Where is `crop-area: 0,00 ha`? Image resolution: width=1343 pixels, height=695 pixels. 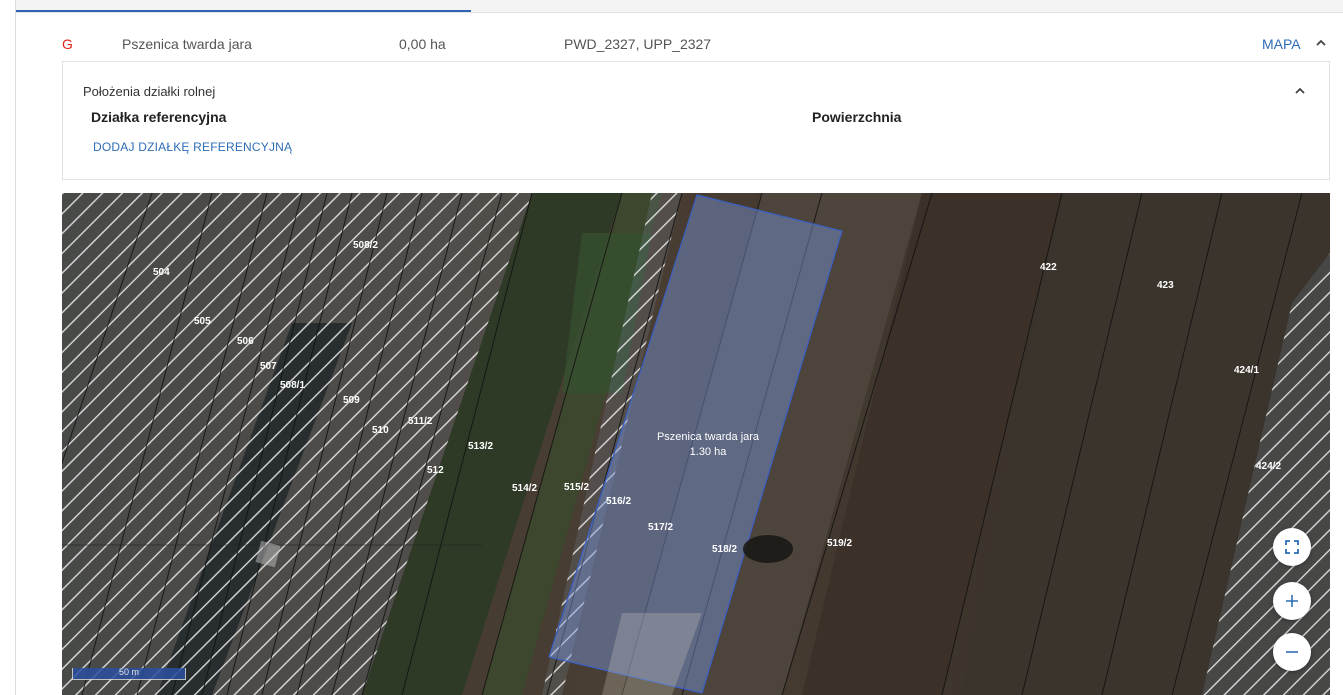
crop-area: 0,00 ha is located at coordinates (422, 44).